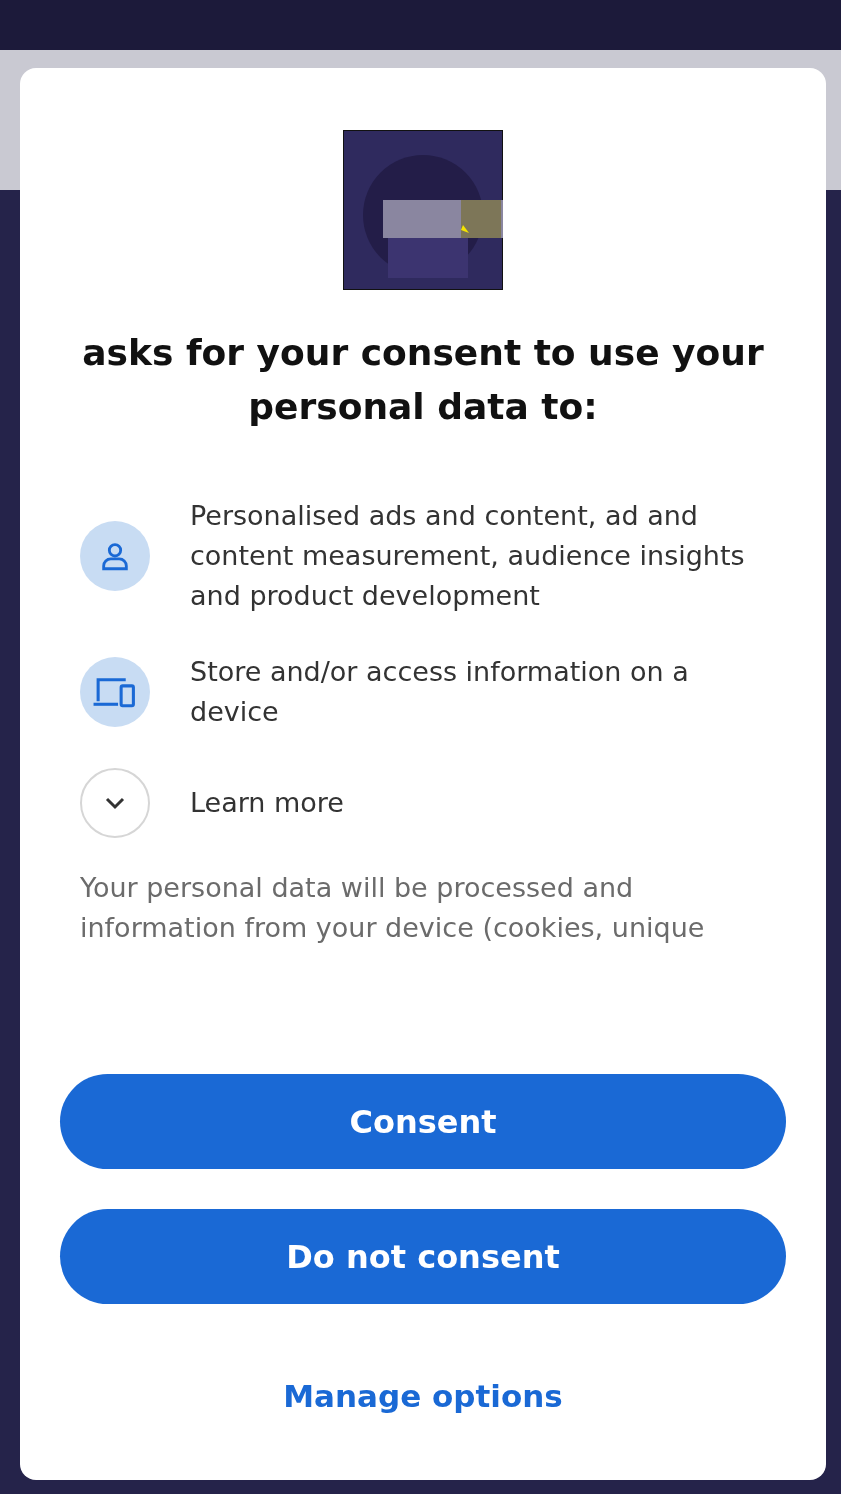 The width and height of the screenshot is (841, 1494). Describe the element at coordinates (393, 908) in the screenshot. I see `description-text: Your personal data will be processed and information from your device (cookies, unique` at that location.